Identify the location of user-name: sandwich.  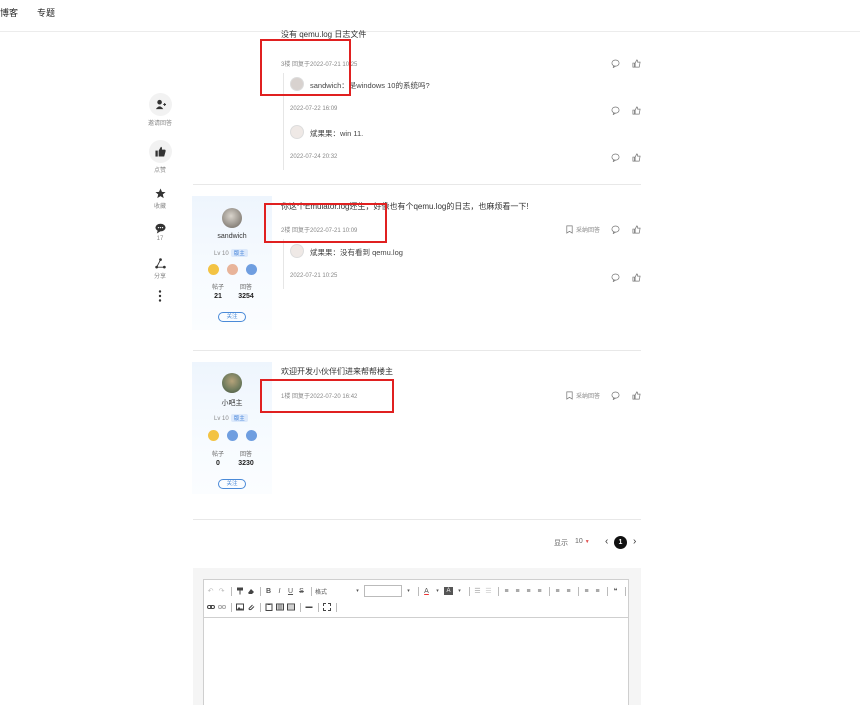
(232, 236).